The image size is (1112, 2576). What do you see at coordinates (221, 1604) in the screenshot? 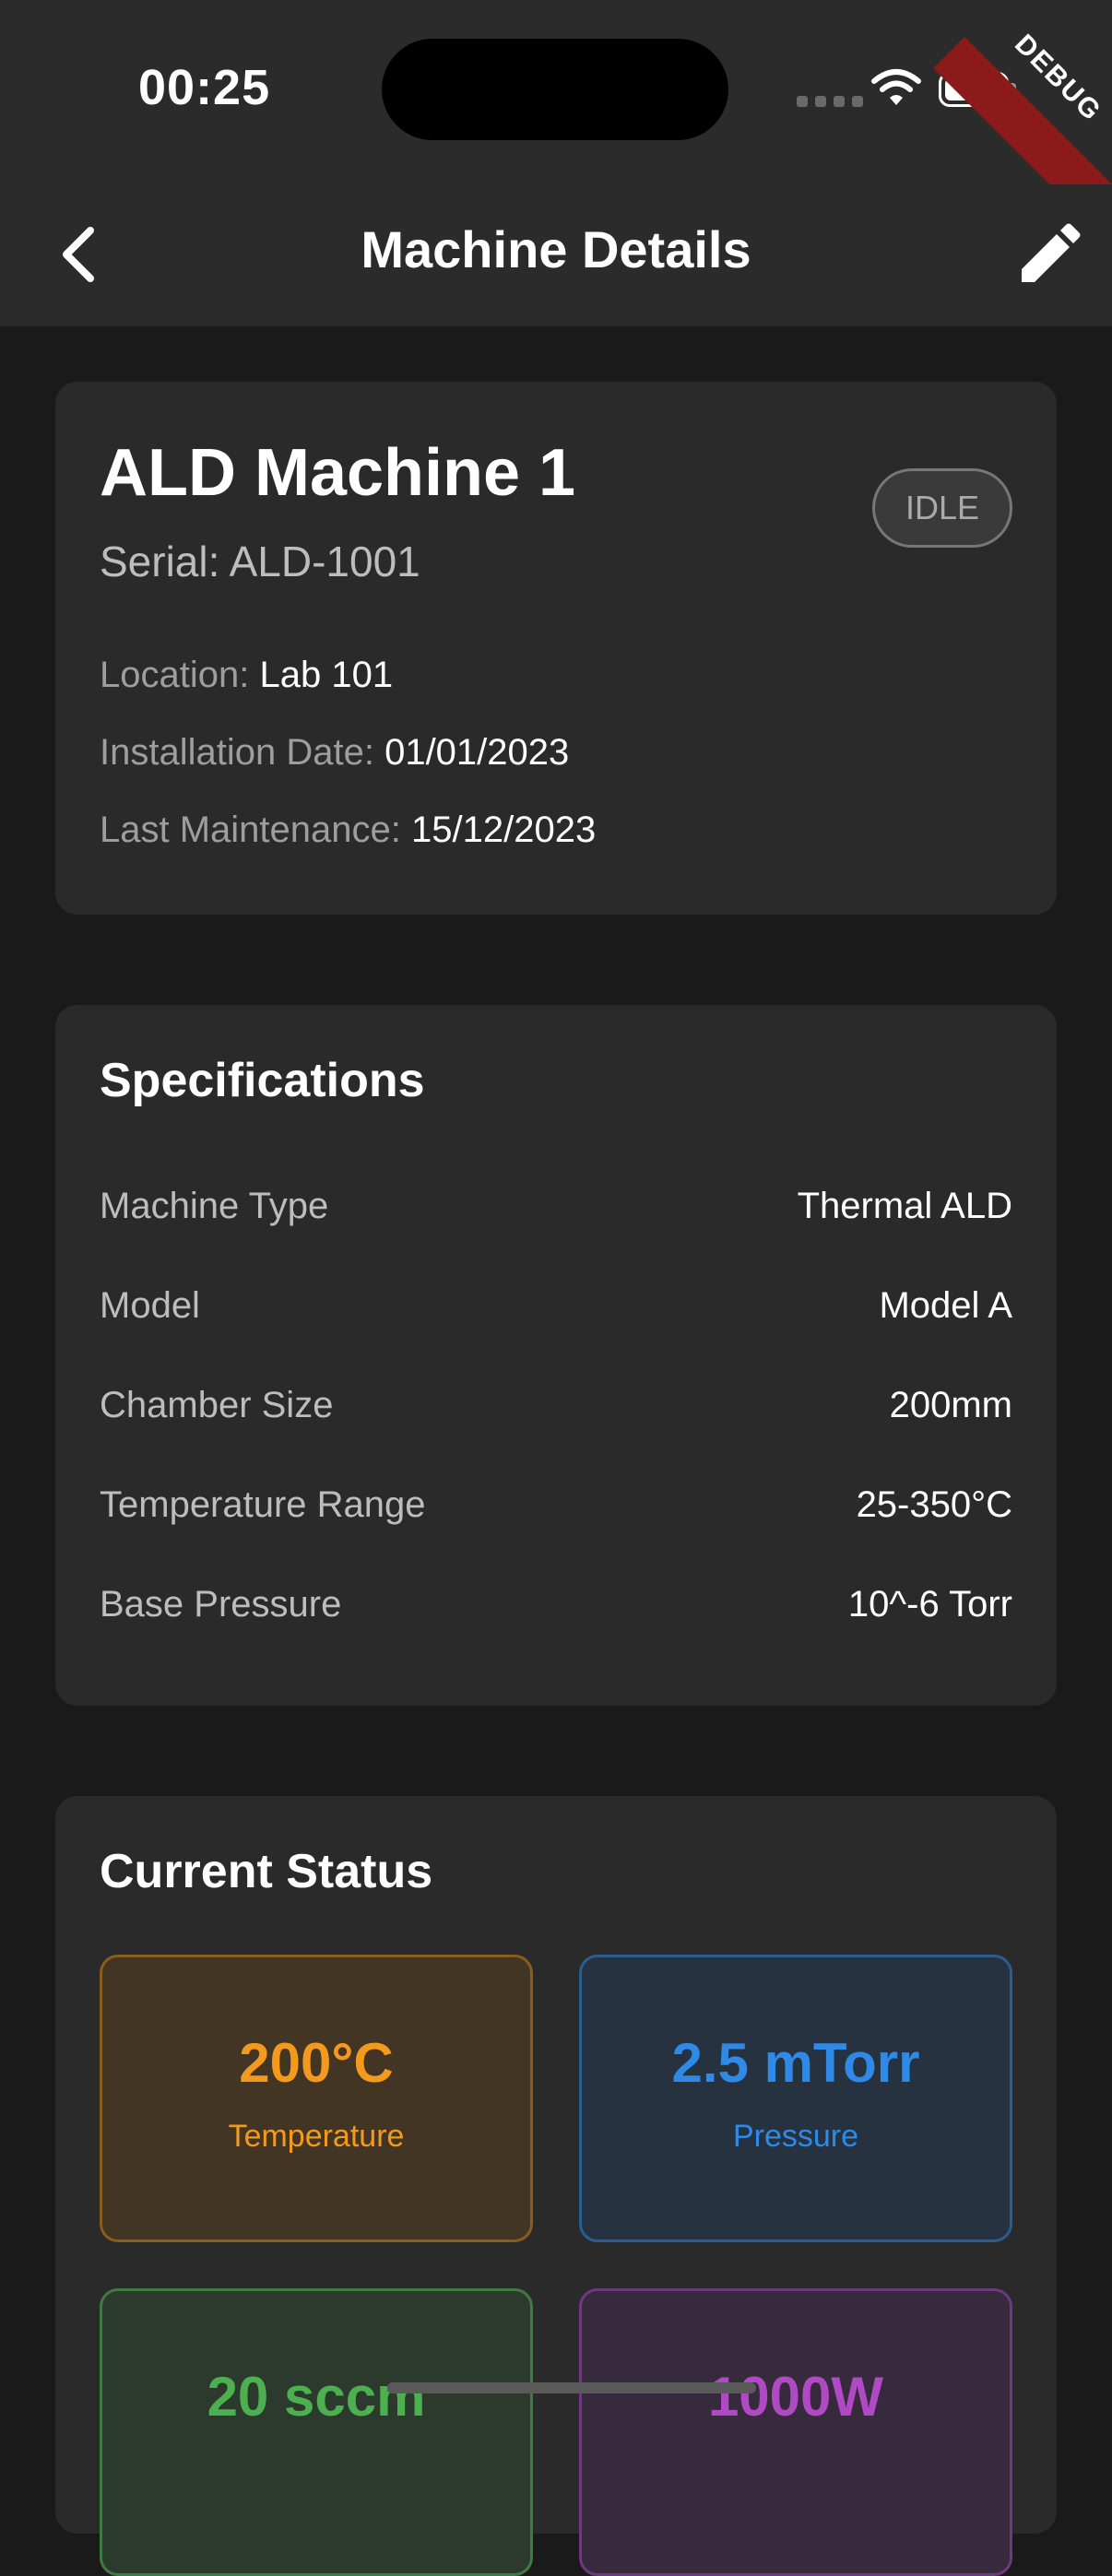
I see `spec-key: Base Pressure` at bounding box center [221, 1604].